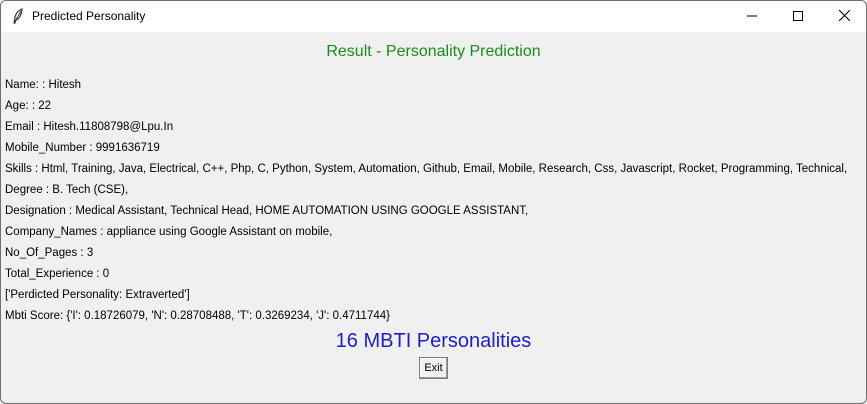  Describe the element at coordinates (28, 106) in the screenshot. I see `age-line: Age: : 22` at that location.